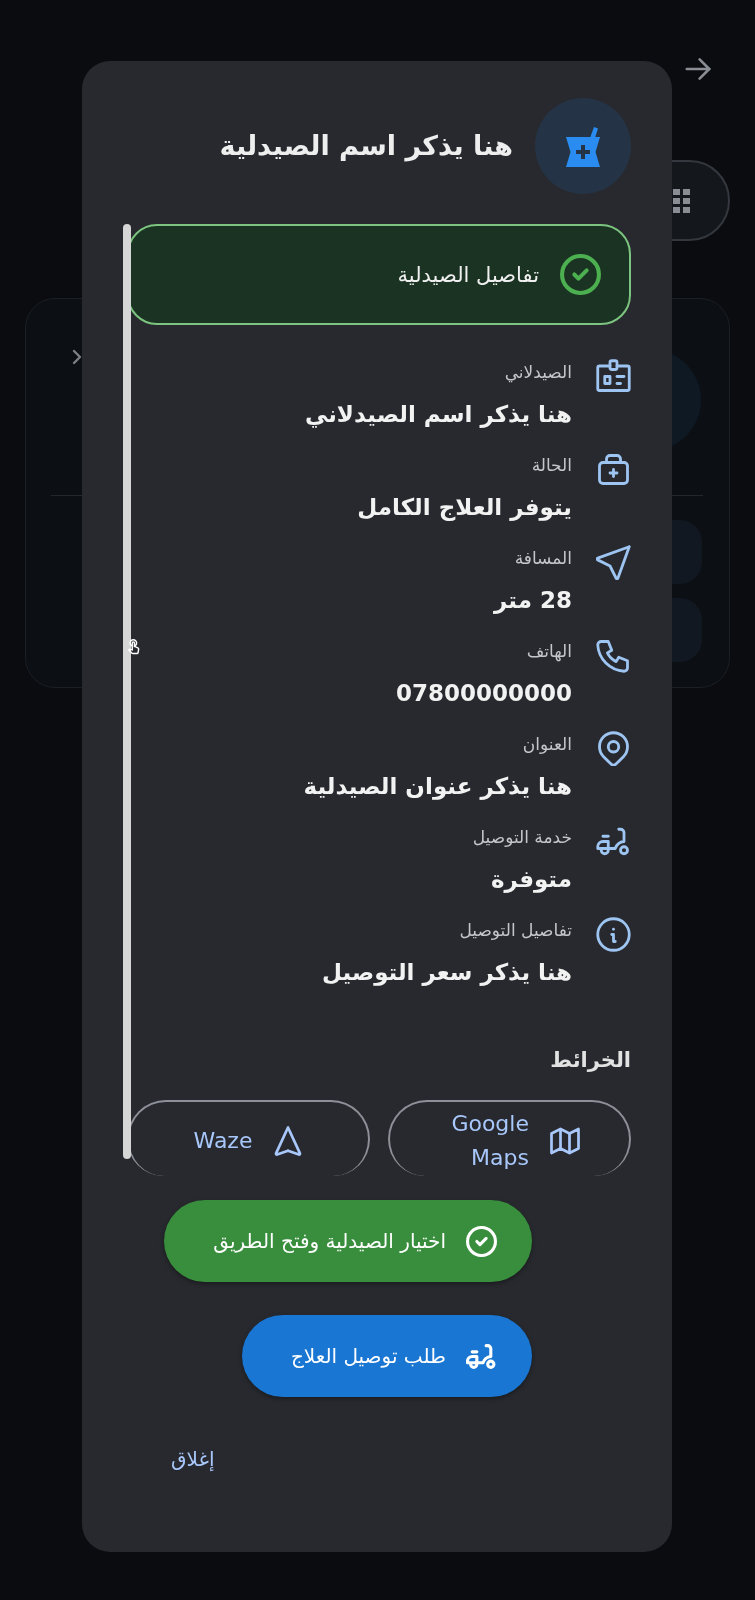 The width and height of the screenshot is (755, 1600). What do you see at coordinates (681, 200) in the screenshot?
I see `grid-icon` at bounding box center [681, 200].